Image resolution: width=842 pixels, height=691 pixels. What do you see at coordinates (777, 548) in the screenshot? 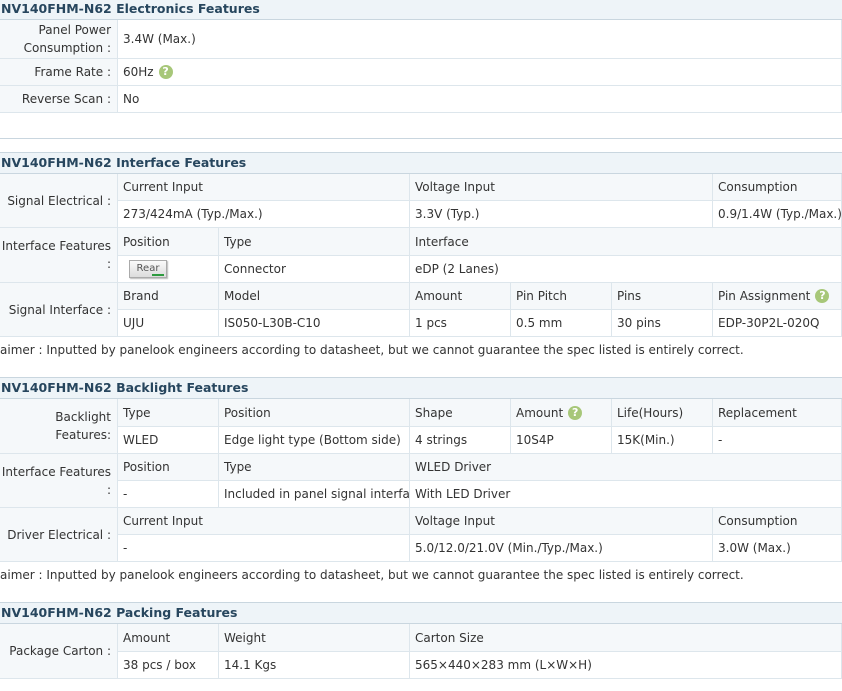
I see `drv-consumption-value: 3.0W (Max.)` at bounding box center [777, 548].